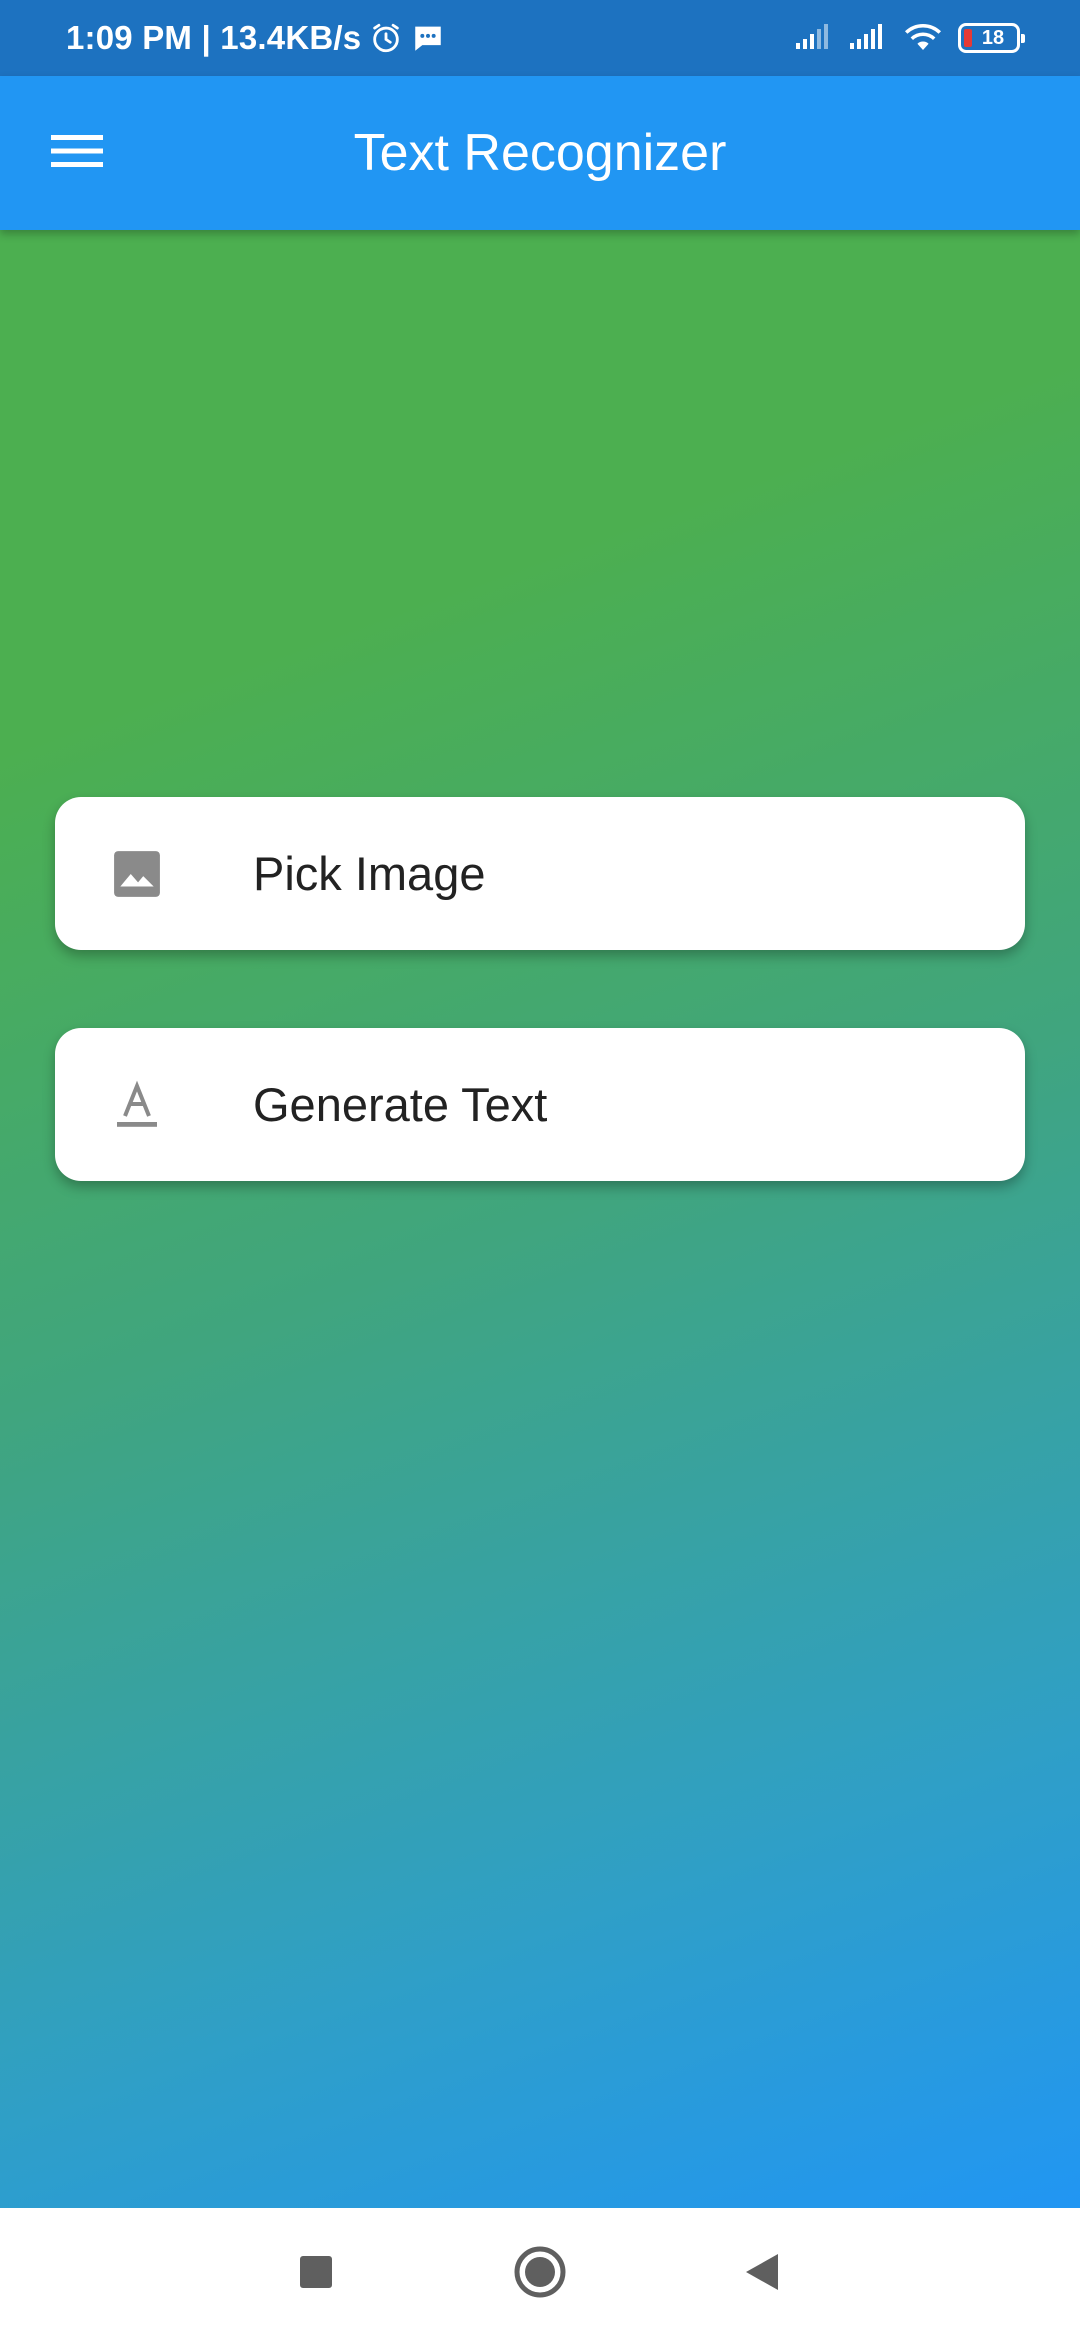 The width and height of the screenshot is (1080, 2340). Describe the element at coordinates (369, 873) in the screenshot. I see `pick-image-label: Pick Image` at that location.